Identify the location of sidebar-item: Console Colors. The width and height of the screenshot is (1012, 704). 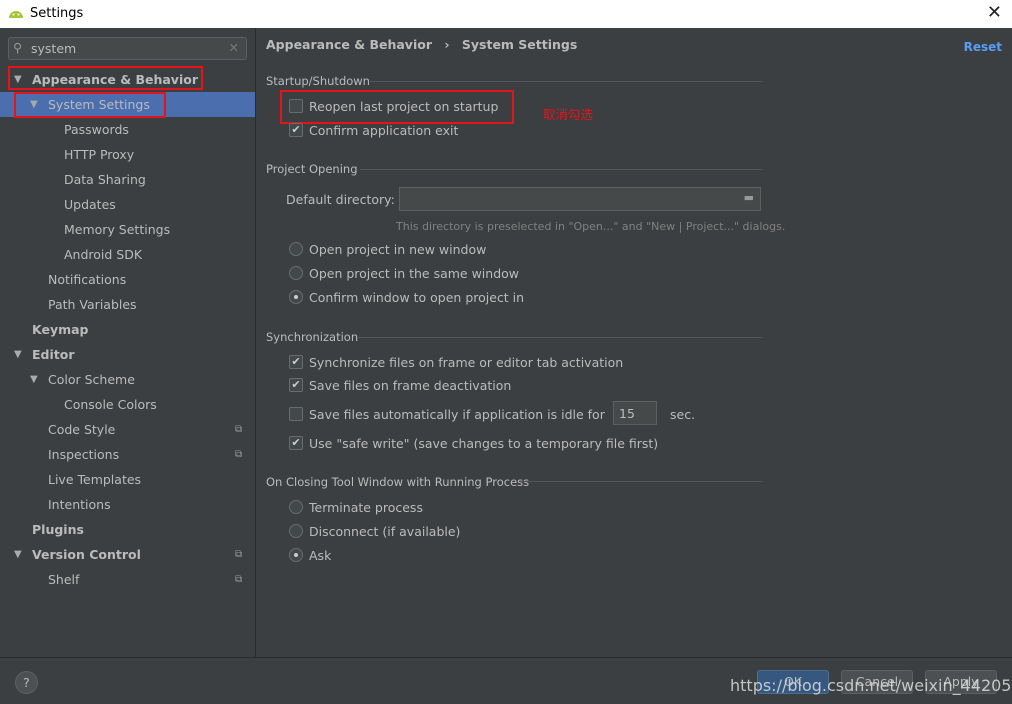
(127, 404).